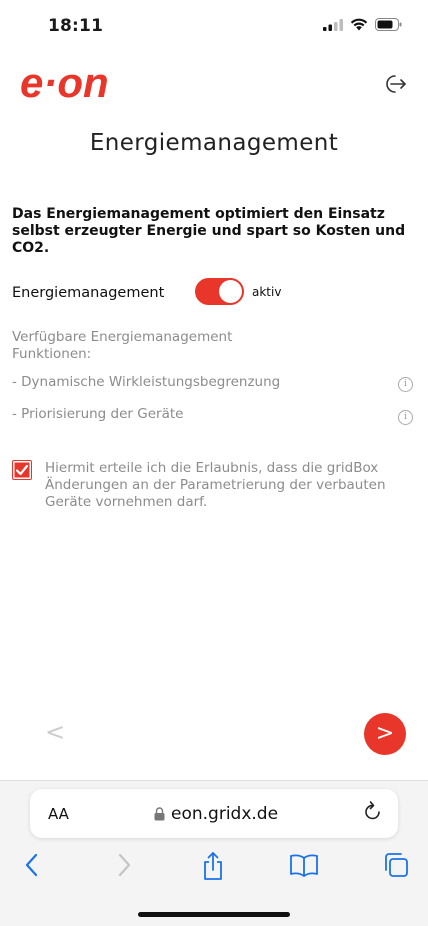 The width and height of the screenshot is (428, 926). I want to click on energy-management-toggle, so click(219, 291).